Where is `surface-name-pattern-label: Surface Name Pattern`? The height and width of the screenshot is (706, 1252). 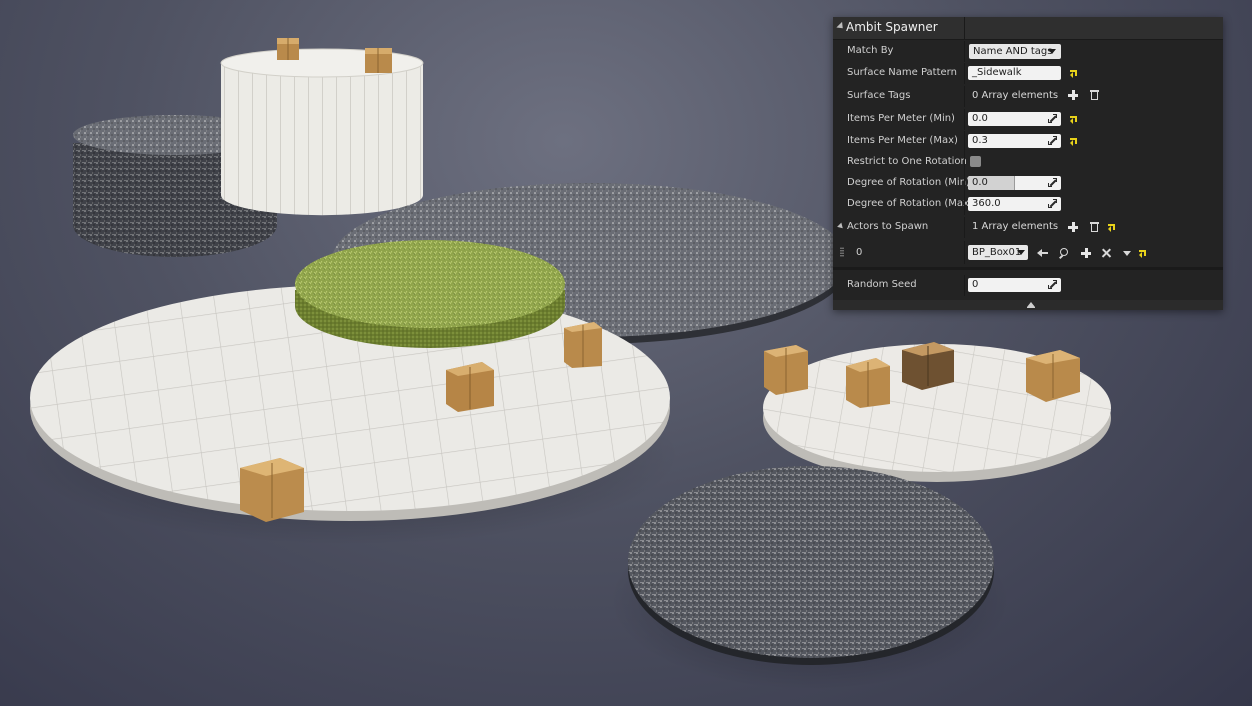 surface-name-pattern-label: Surface Name Pattern is located at coordinates (902, 72).